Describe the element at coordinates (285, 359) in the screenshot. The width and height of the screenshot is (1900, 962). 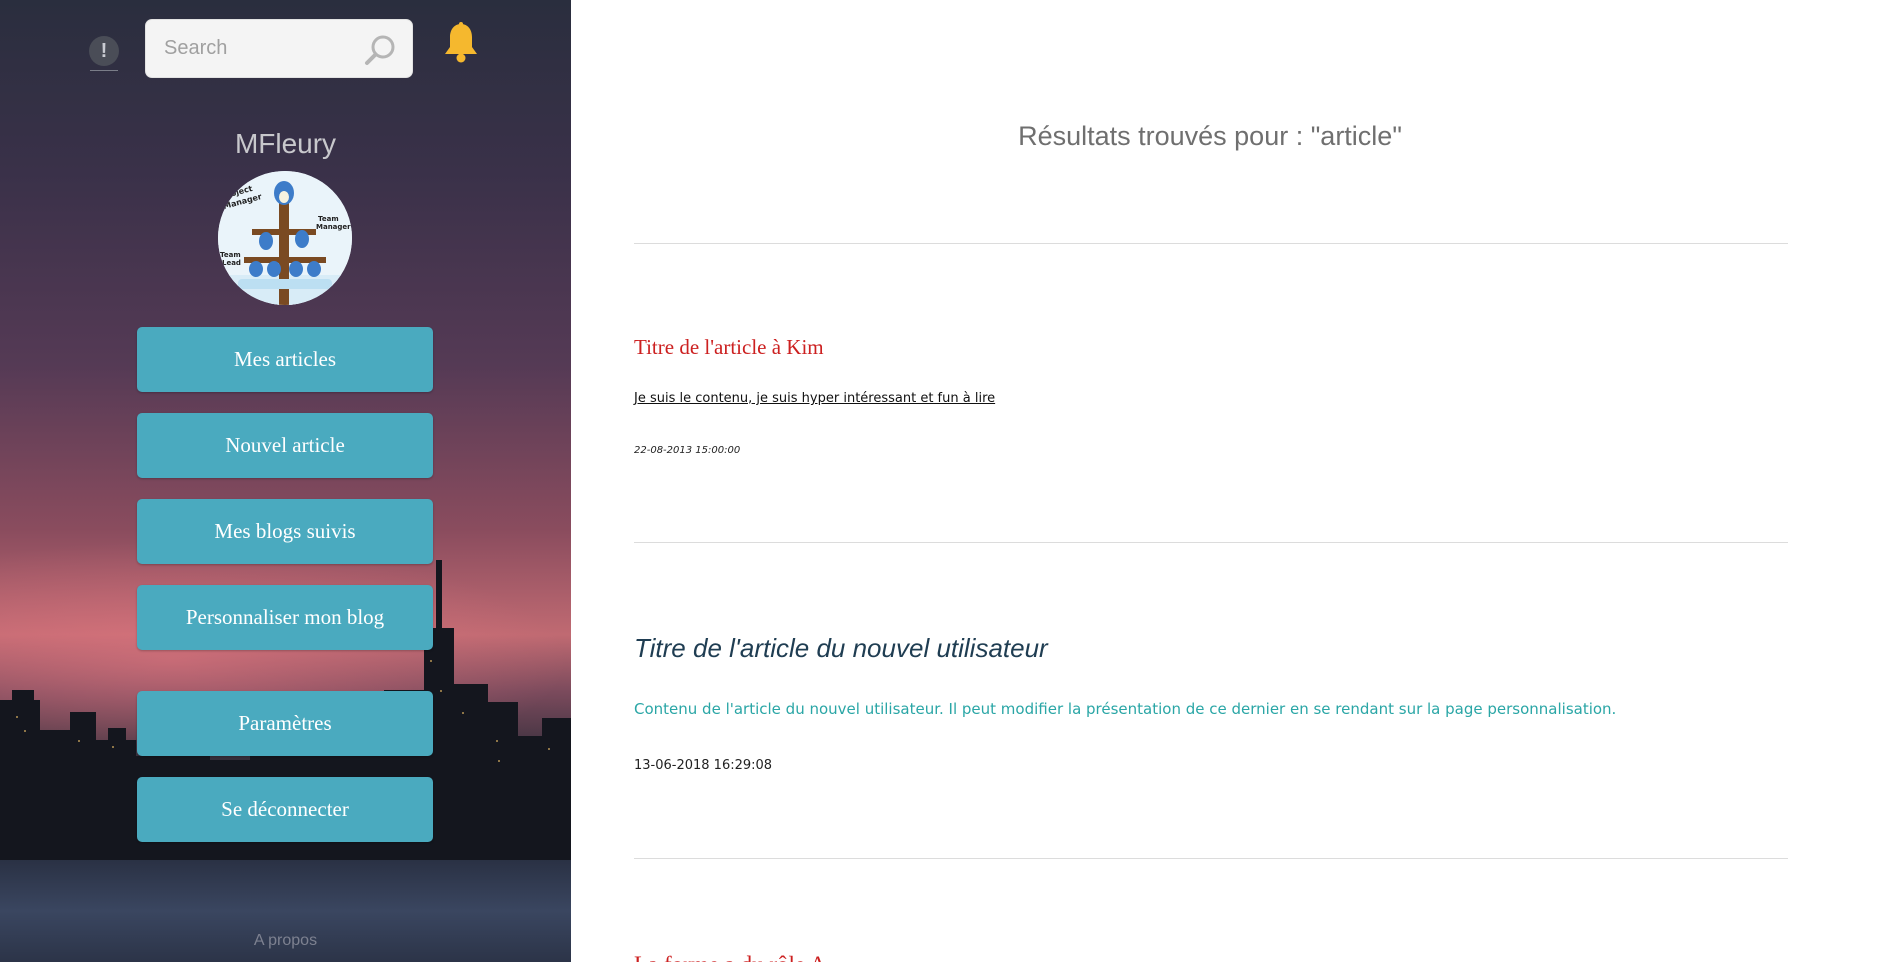
I see `nav-button-mes-articles: Mes articles` at that location.